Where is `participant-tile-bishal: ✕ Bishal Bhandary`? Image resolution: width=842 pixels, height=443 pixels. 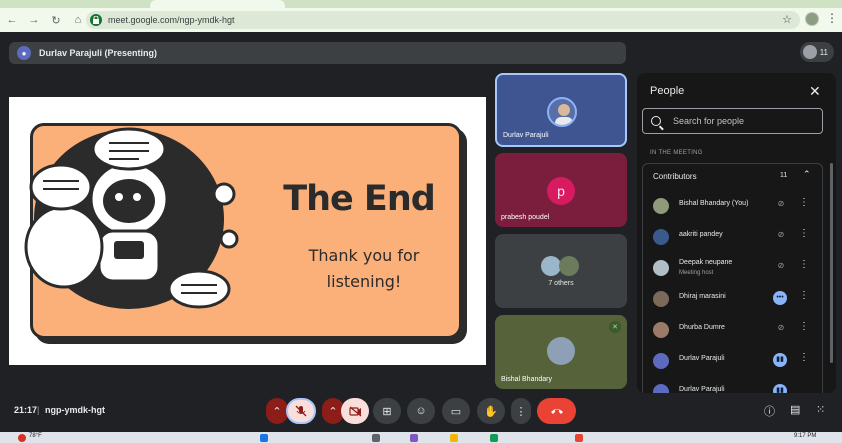 participant-tile-bishal: ✕ Bishal Bhandary is located at coordinates (561, 352).